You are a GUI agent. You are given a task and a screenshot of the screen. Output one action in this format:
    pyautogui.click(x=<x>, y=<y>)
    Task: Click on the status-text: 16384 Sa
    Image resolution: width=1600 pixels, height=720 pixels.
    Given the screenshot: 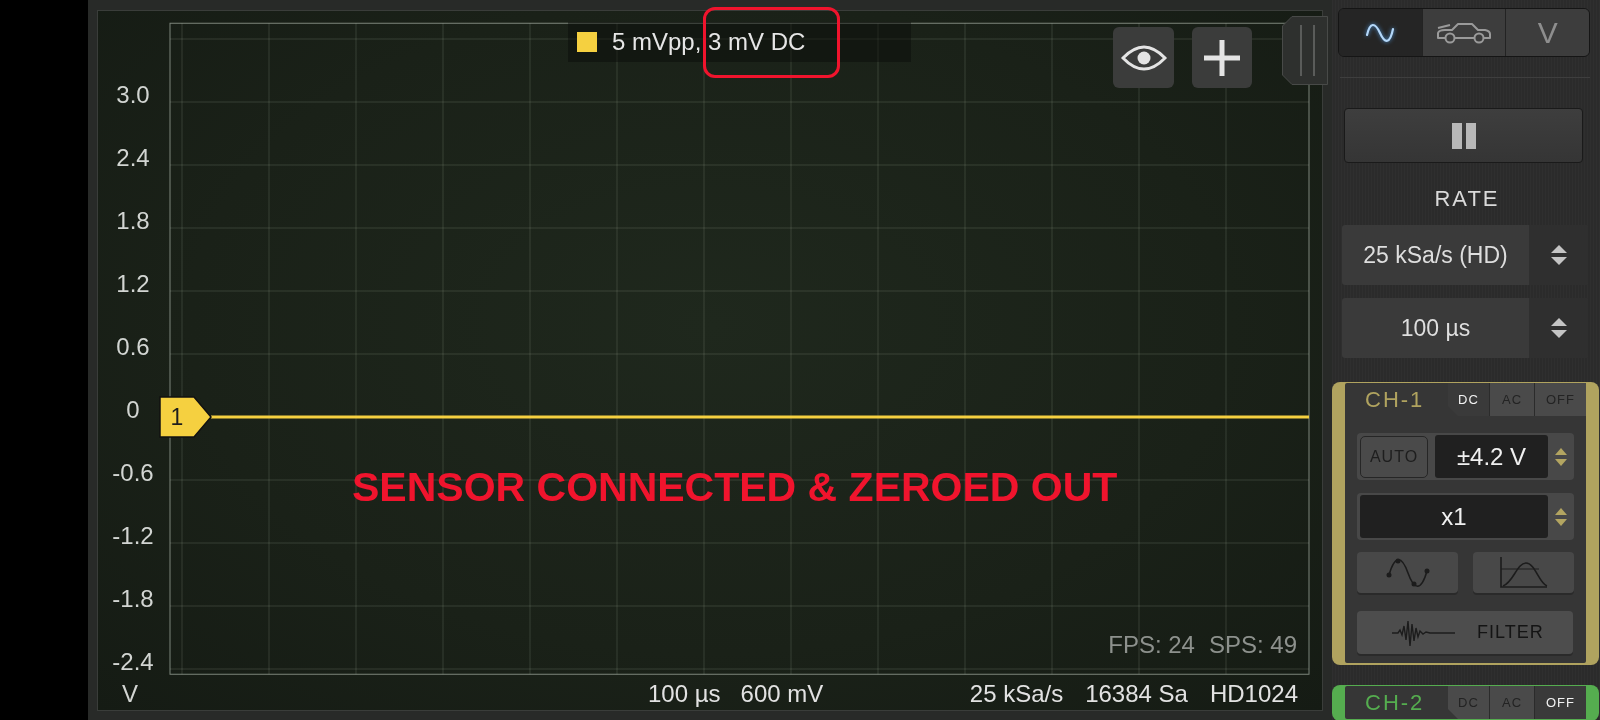 What is the action you would take?
    pyautogui.click(x=1136, y=693)
    